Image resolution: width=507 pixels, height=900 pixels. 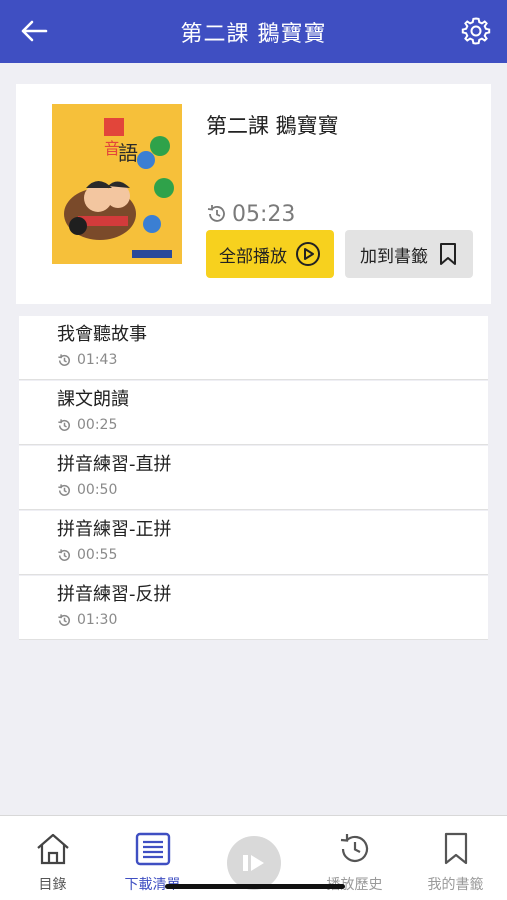 I want to click on lesson-title: 第二課 鵝寶寶, so click(x=272, y=126).